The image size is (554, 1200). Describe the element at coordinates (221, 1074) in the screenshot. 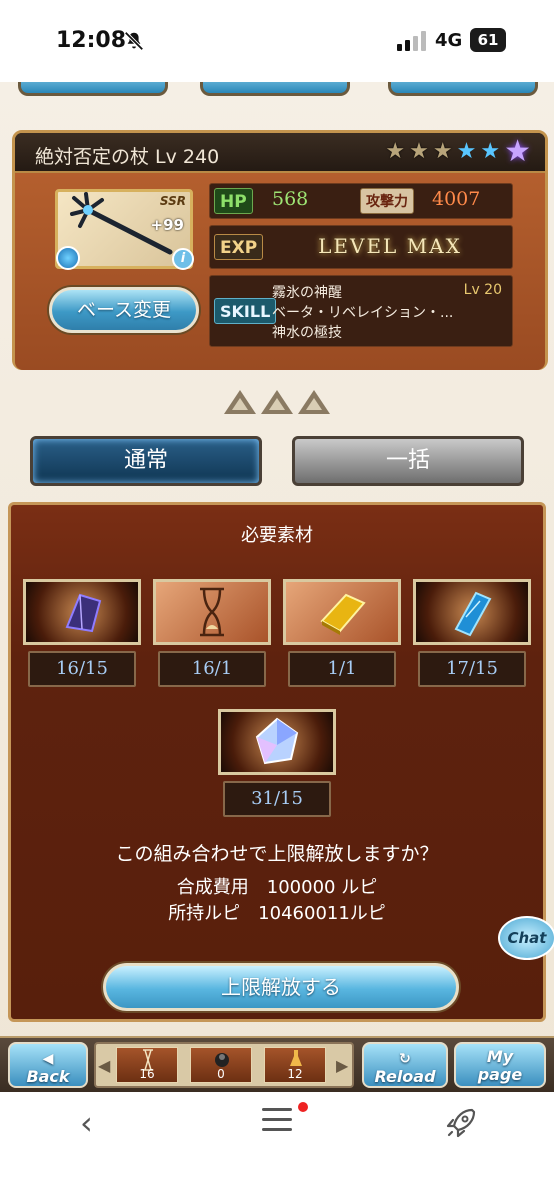

I see `quick-item-count: 0` at that location.